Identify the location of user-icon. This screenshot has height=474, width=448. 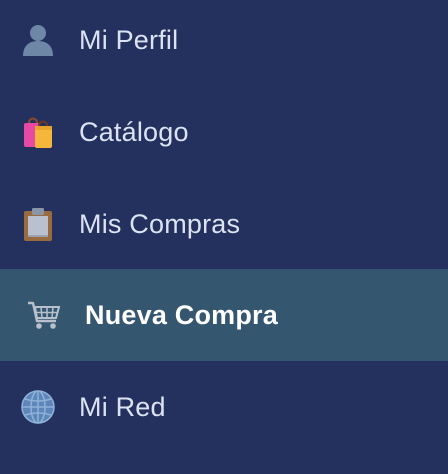
(38, 40).